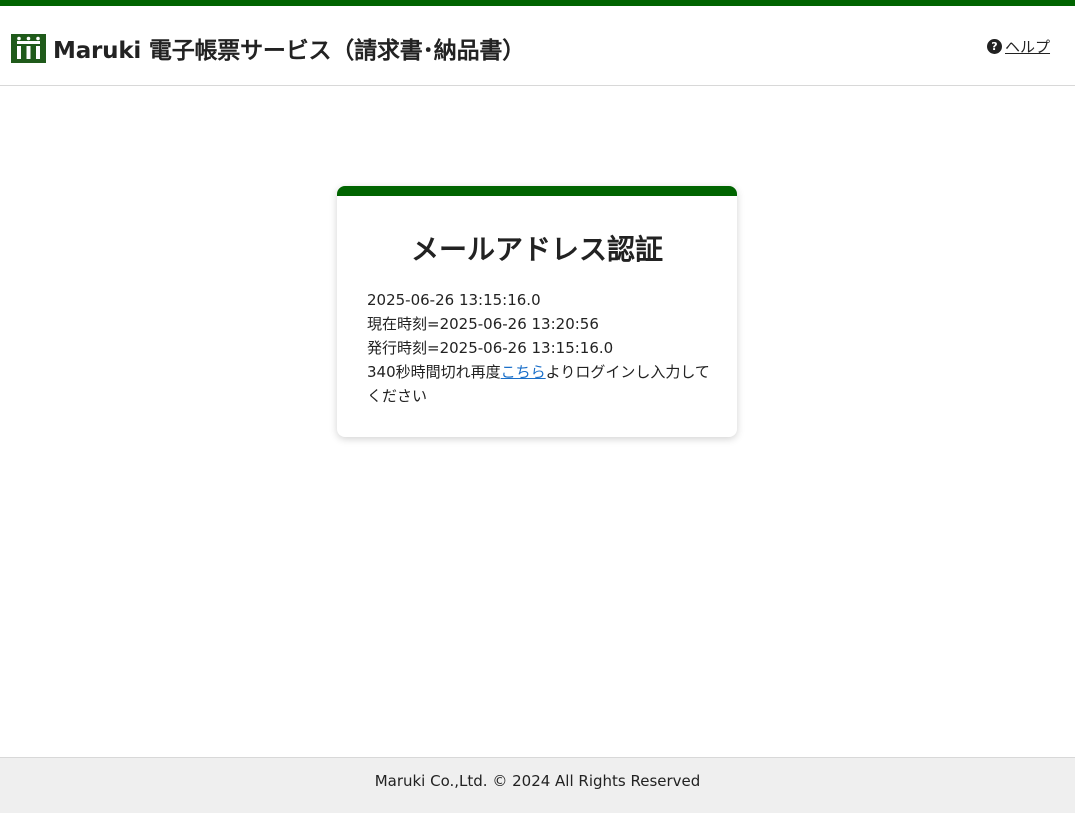 The image size is (1075, 813). What do you see at coordinates (1028, 47) in the screenshot?
I see `help-link-label: ヘルプ` at bounding box center [1028, 47].